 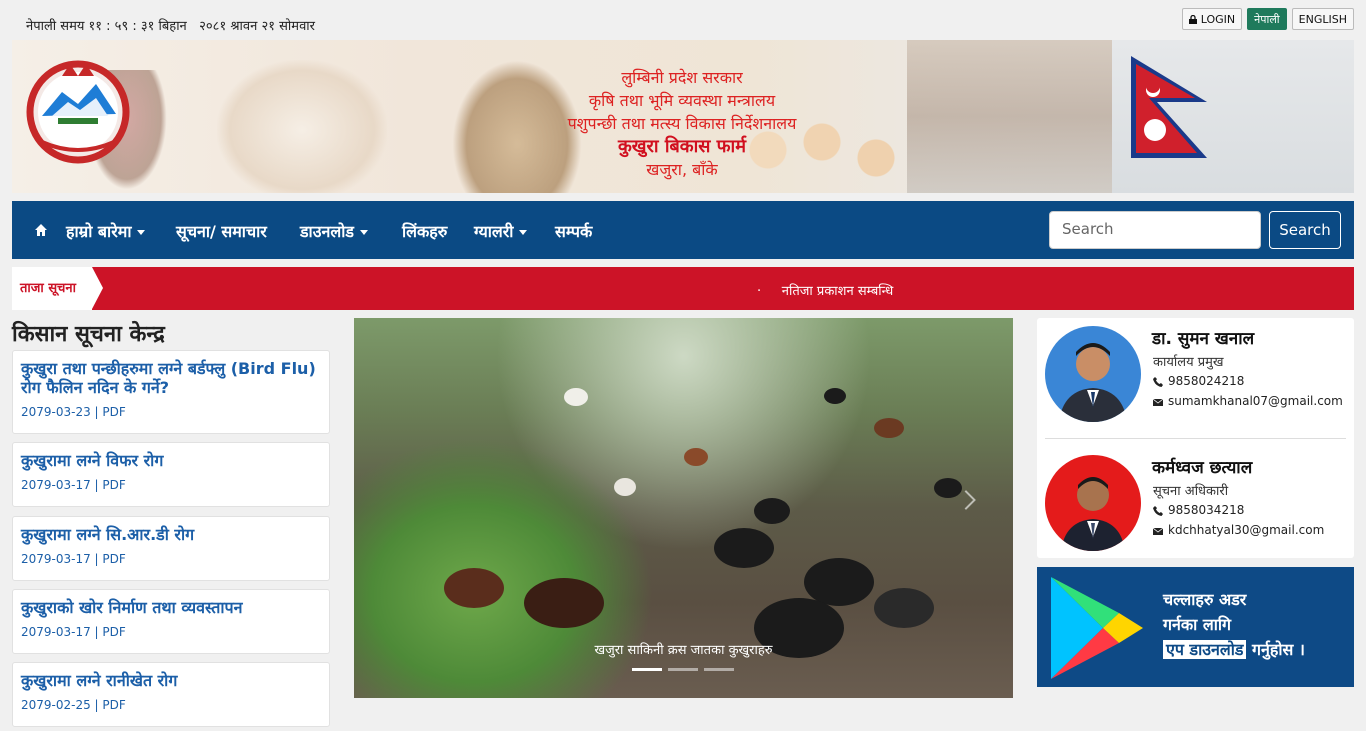 What do you see at coordinates (1097, 628) in the screenshot?
I see `google-play-icon` at bounding box center [1097, 628].